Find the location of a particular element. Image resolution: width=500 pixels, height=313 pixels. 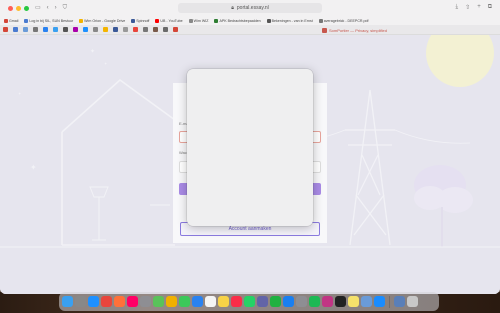

window-controls is located at coordinates (18, 8).